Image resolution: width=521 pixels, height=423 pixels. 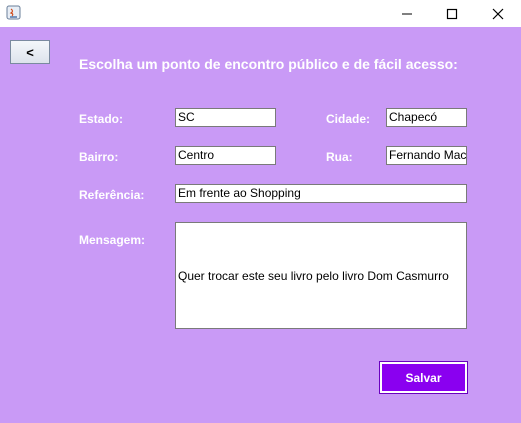 I want to click on bairro-field: Centro, so click(x=225, y=155).